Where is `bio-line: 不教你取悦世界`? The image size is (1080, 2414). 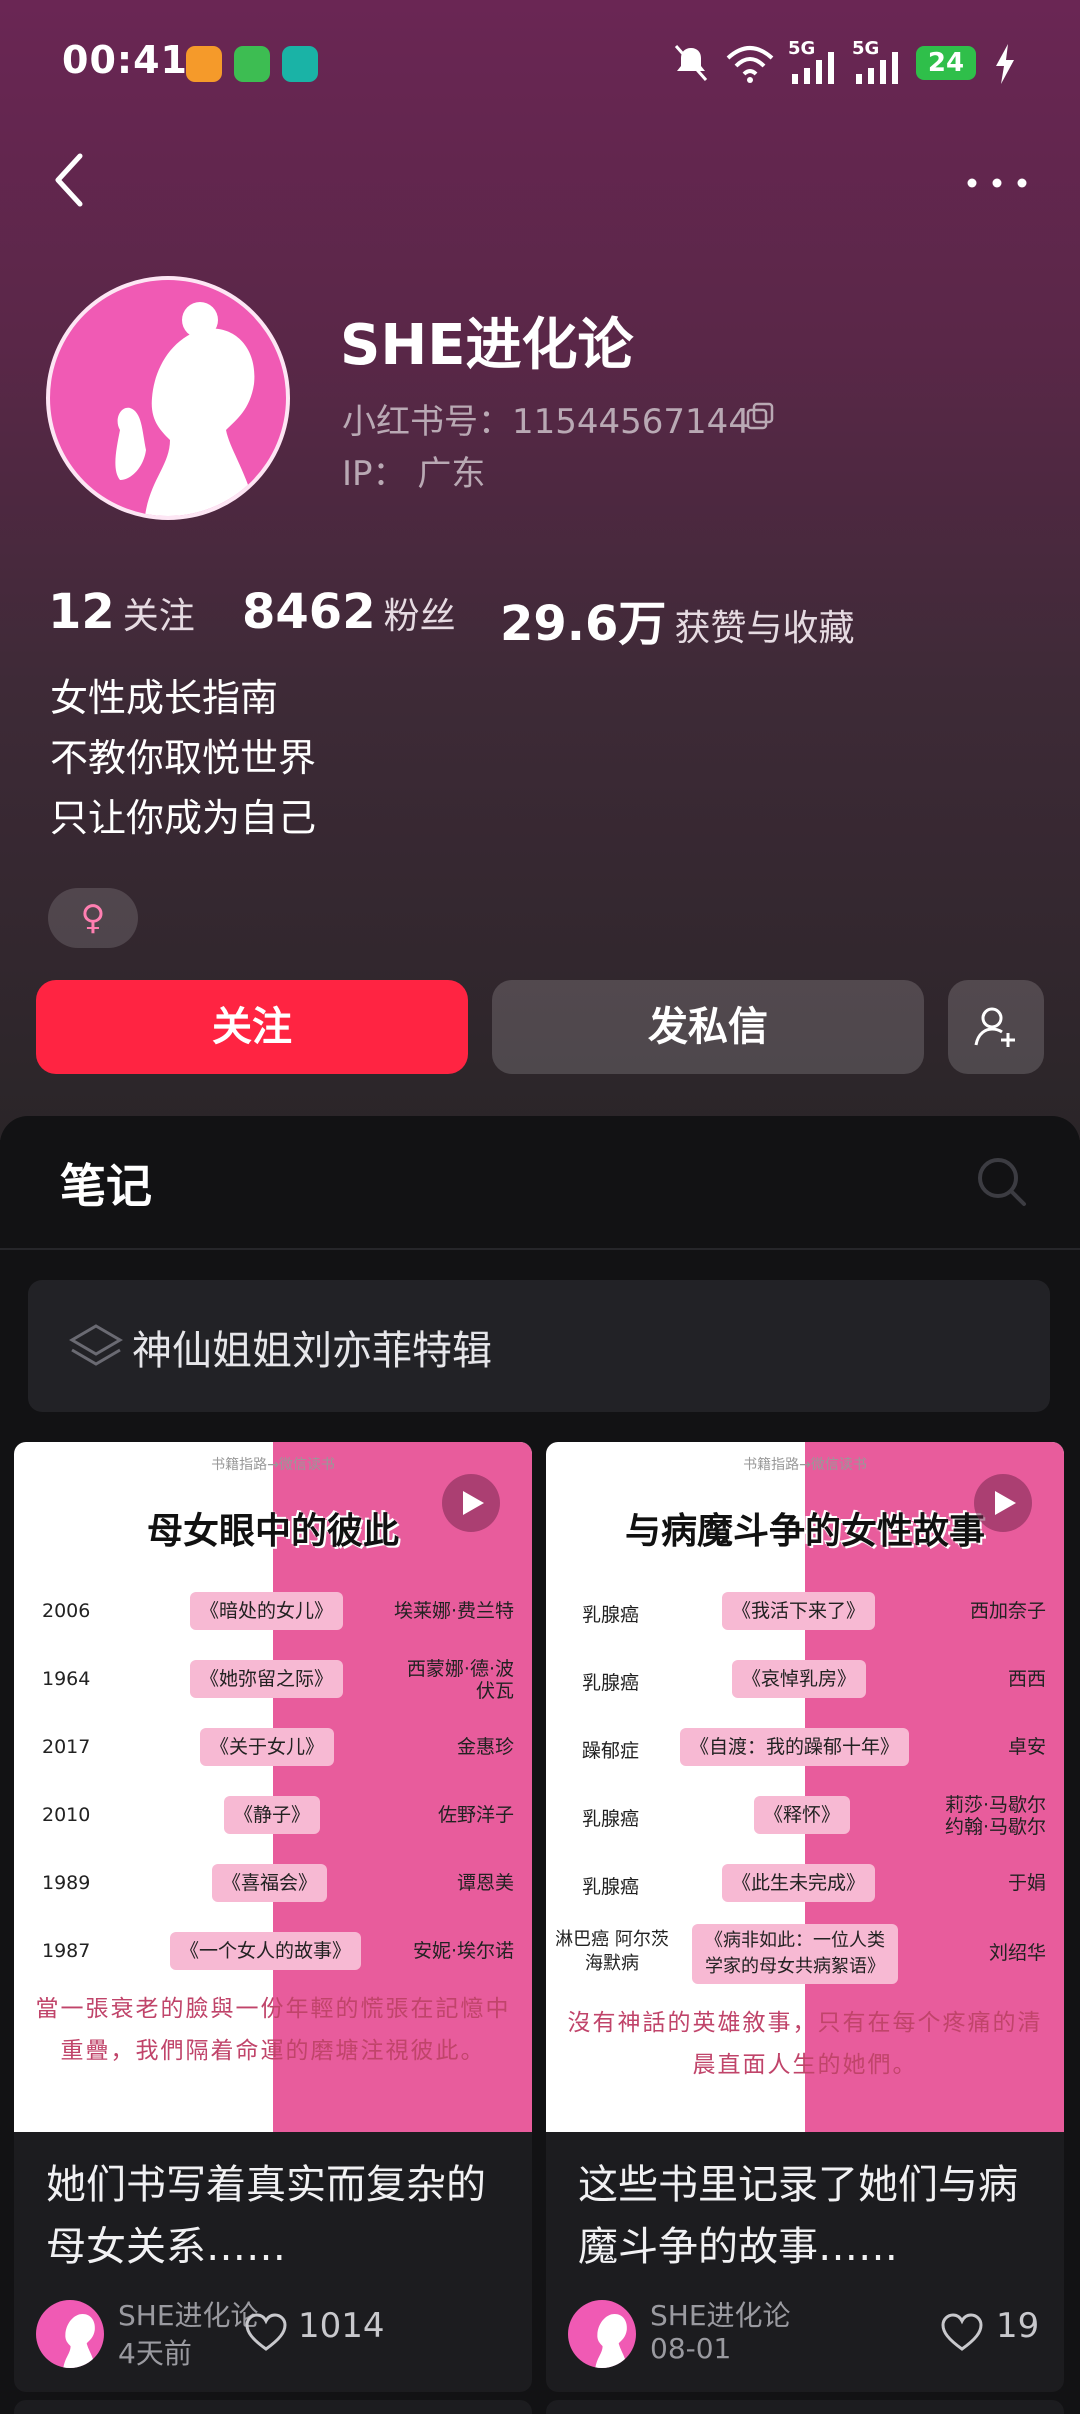 bio-line: 不教你取悦世界 is located at coordinates (183, 758).